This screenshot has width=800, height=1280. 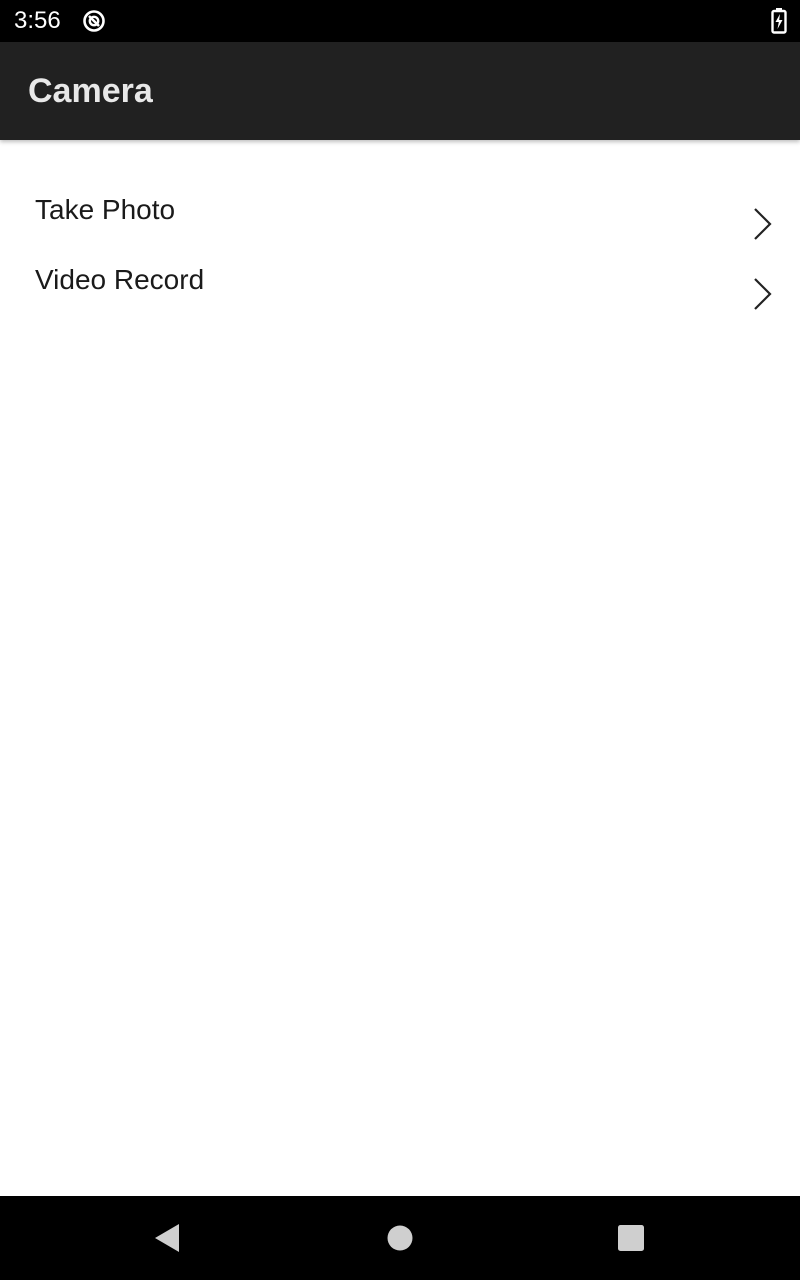 What do you see at coordinates (94, 21) in the screenshot?
I see `sync-icon` at bounding box center [94, 21].